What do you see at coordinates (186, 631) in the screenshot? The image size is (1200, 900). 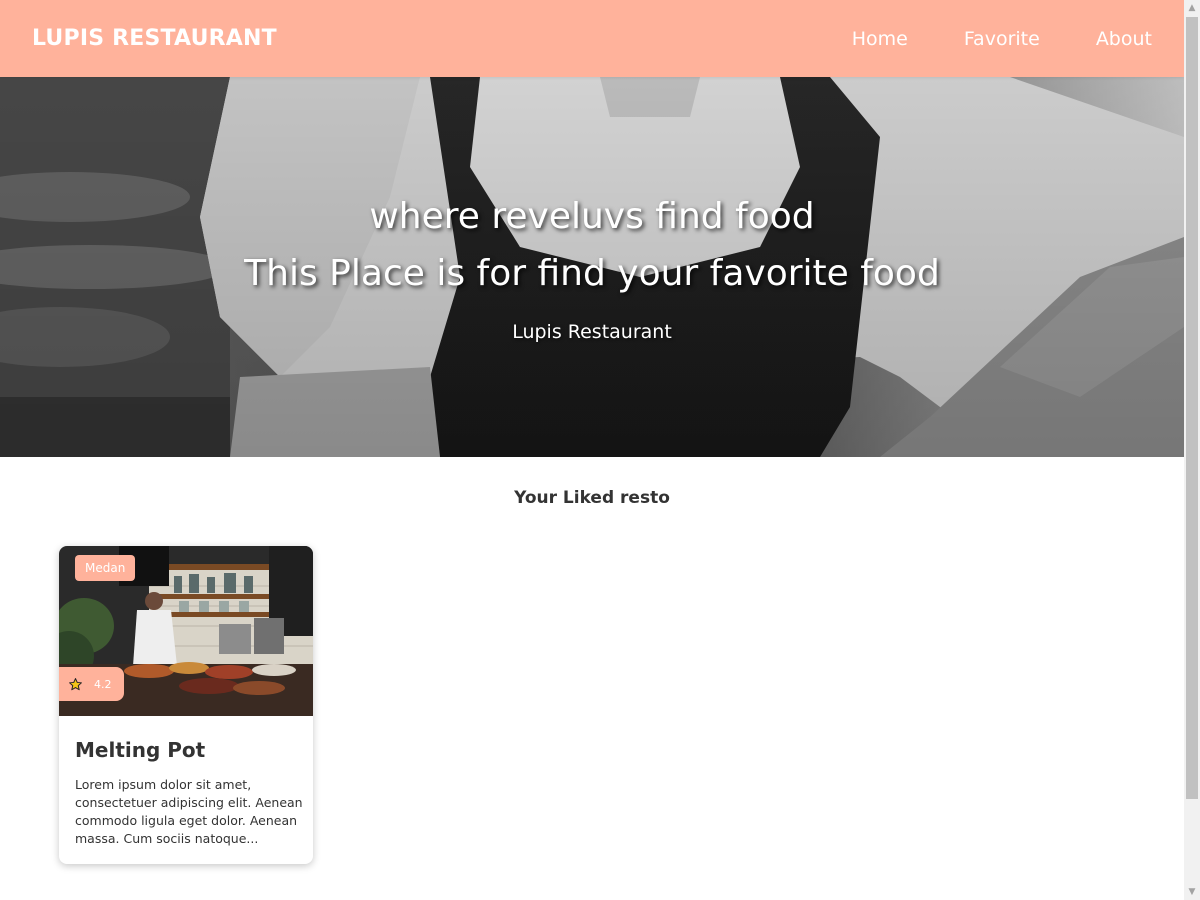 I see `restaurant-photo: Medan 4.2` at bounding box center [186, 631].